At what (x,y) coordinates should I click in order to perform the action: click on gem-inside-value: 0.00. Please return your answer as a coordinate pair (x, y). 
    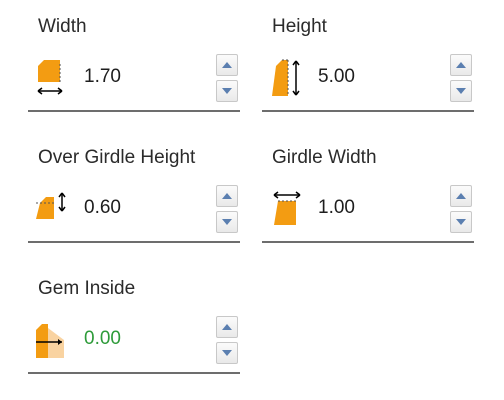
    Looking at the image, I should click on (102, 339).